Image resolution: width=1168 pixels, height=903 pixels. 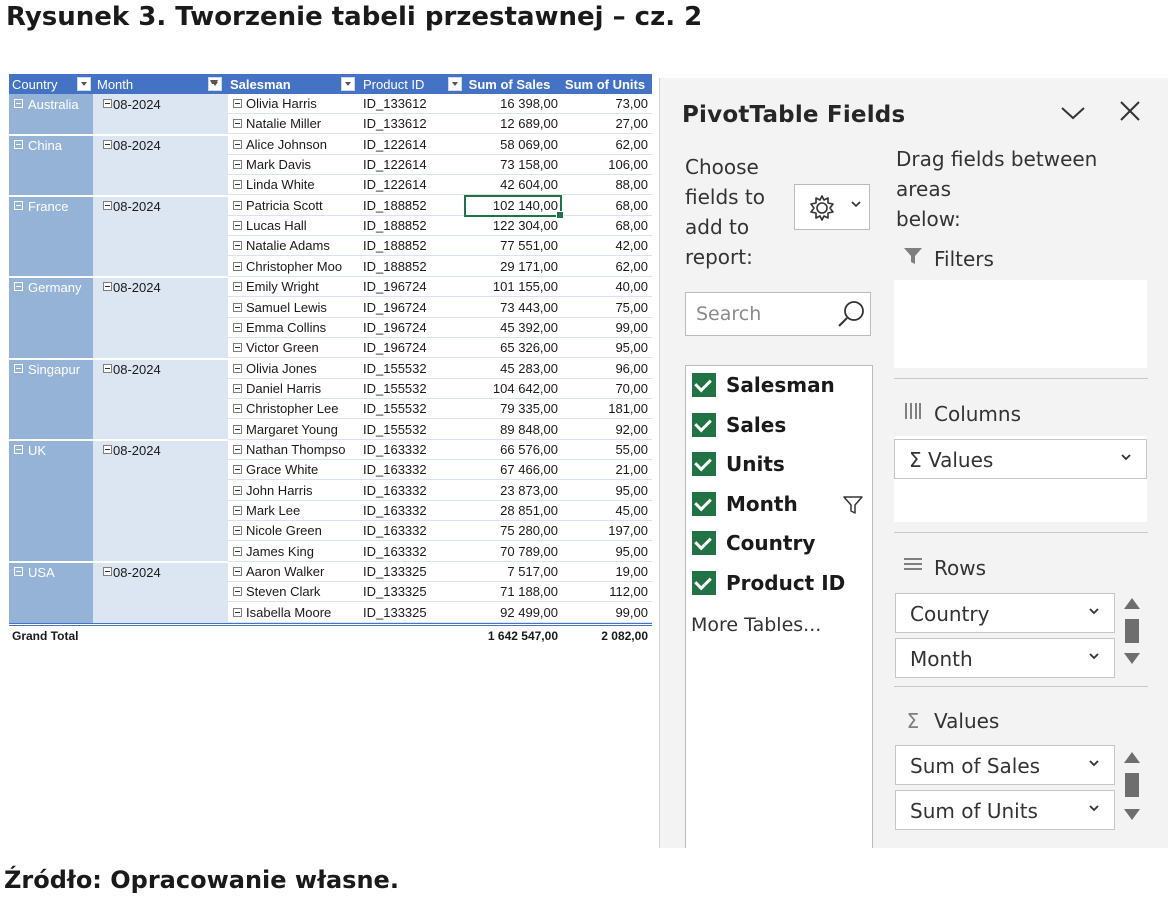 What do you see at coordinates (603, 266) in the screenshot?
I see `units-cell: 62,00` at bounding box center [603, 266].